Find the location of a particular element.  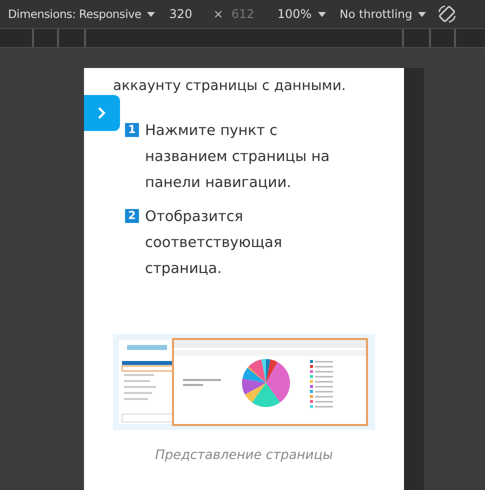

rotate-icon is located at coordinates (447, 14).